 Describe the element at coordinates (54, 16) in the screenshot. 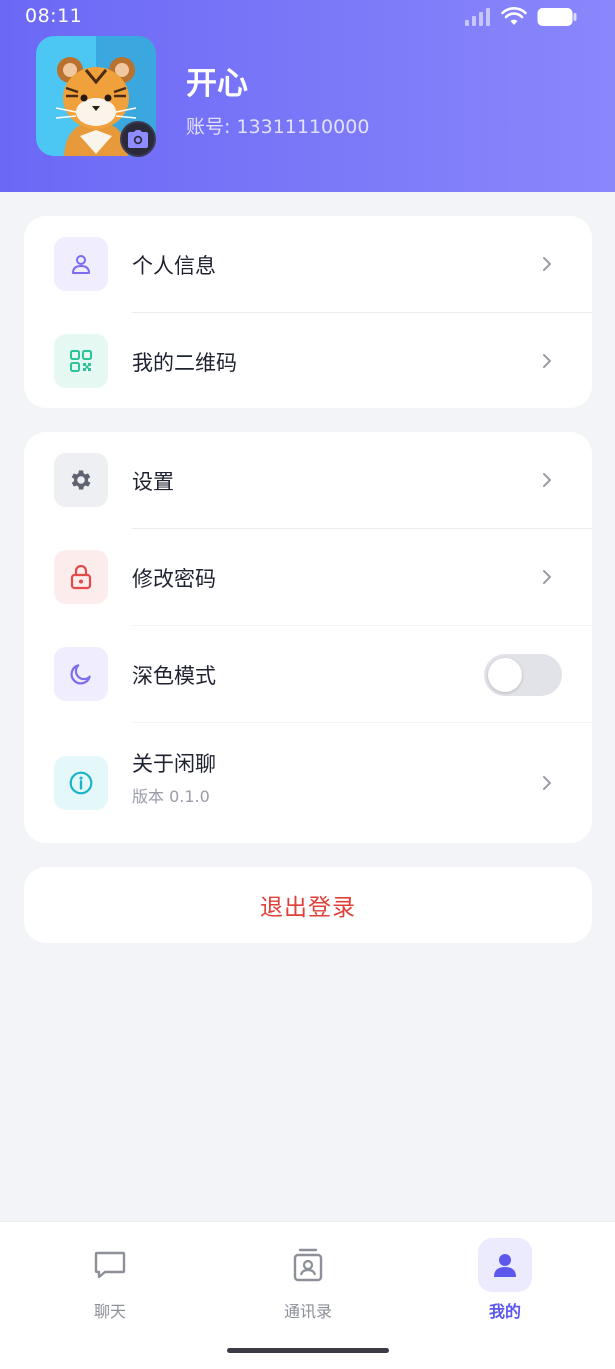

I see `status-time: 08:11` at that location.